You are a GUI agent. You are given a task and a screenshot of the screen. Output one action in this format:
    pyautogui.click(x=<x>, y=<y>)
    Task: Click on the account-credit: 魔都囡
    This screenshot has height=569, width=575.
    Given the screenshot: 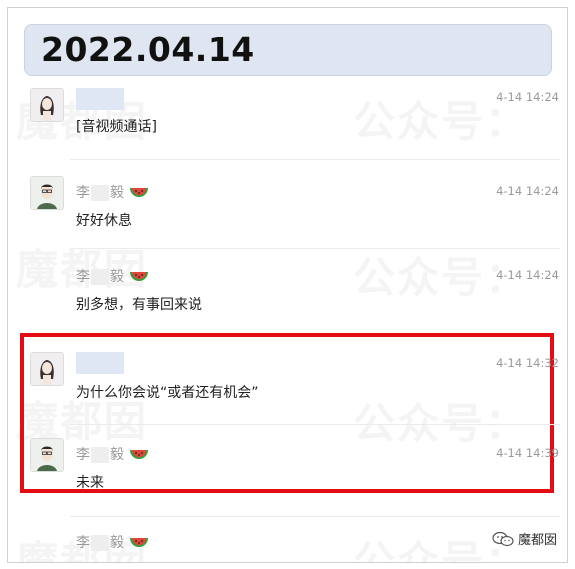 What is the action you would take?
    pyautogui.click(x=524, y=538)
    